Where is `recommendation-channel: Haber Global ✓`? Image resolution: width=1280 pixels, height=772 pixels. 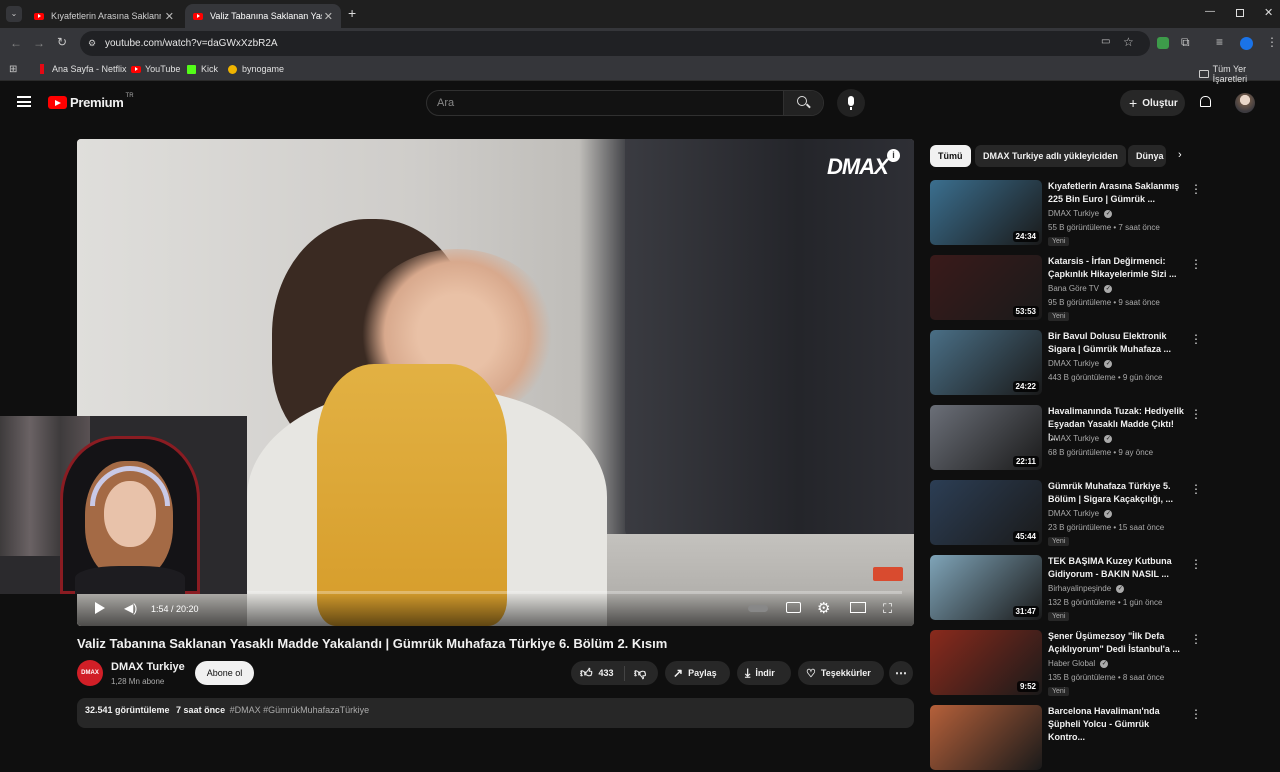
recommendation-channel: Haber Global ✓ is located at coordinates (1078, 663).